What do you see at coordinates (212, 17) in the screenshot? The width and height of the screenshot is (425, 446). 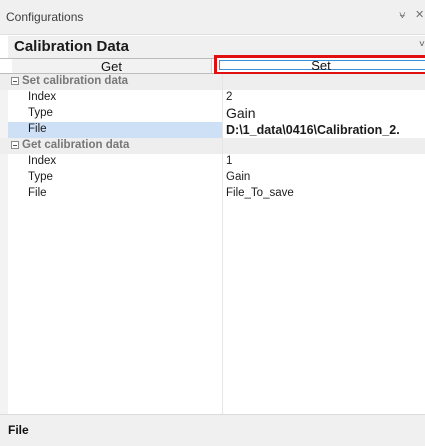 I see `panel-titlebar: Configurations ⍱ ✕` at bounding box center [212, 17].